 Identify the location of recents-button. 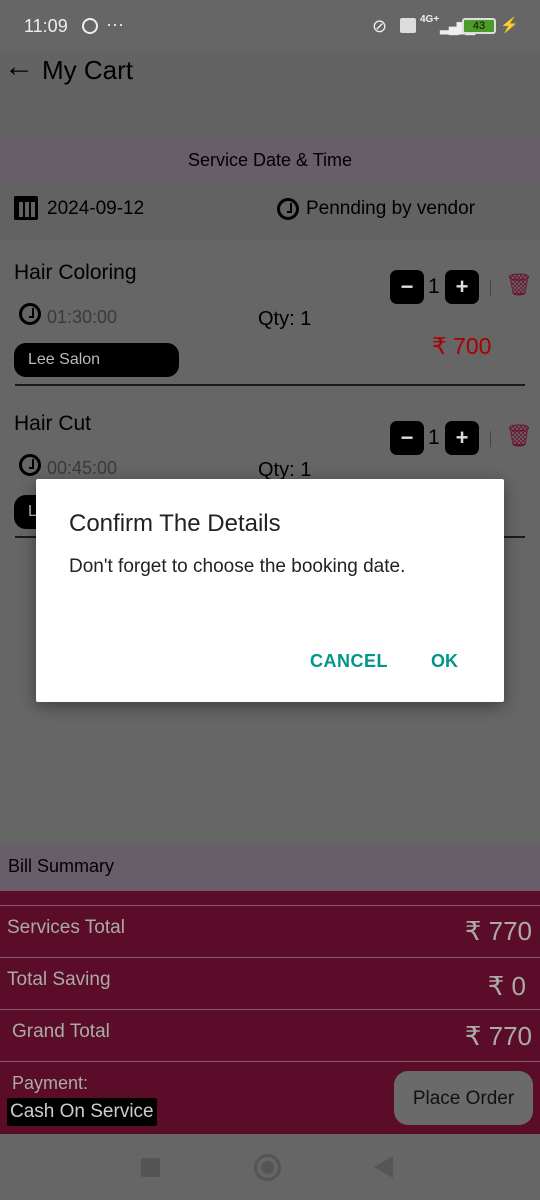
(150, 1167).